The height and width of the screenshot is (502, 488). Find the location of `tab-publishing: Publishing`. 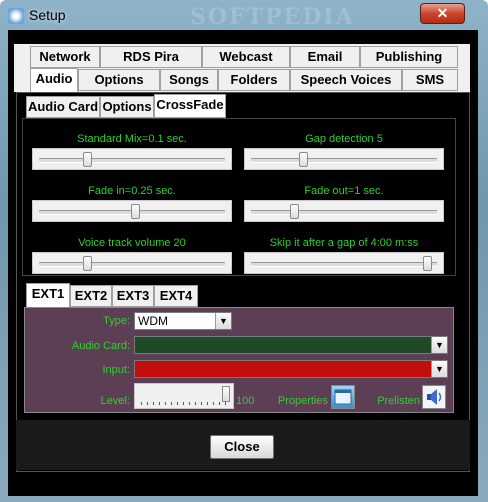

tab-publishing: Publishing is located at coordinates (409, 57).